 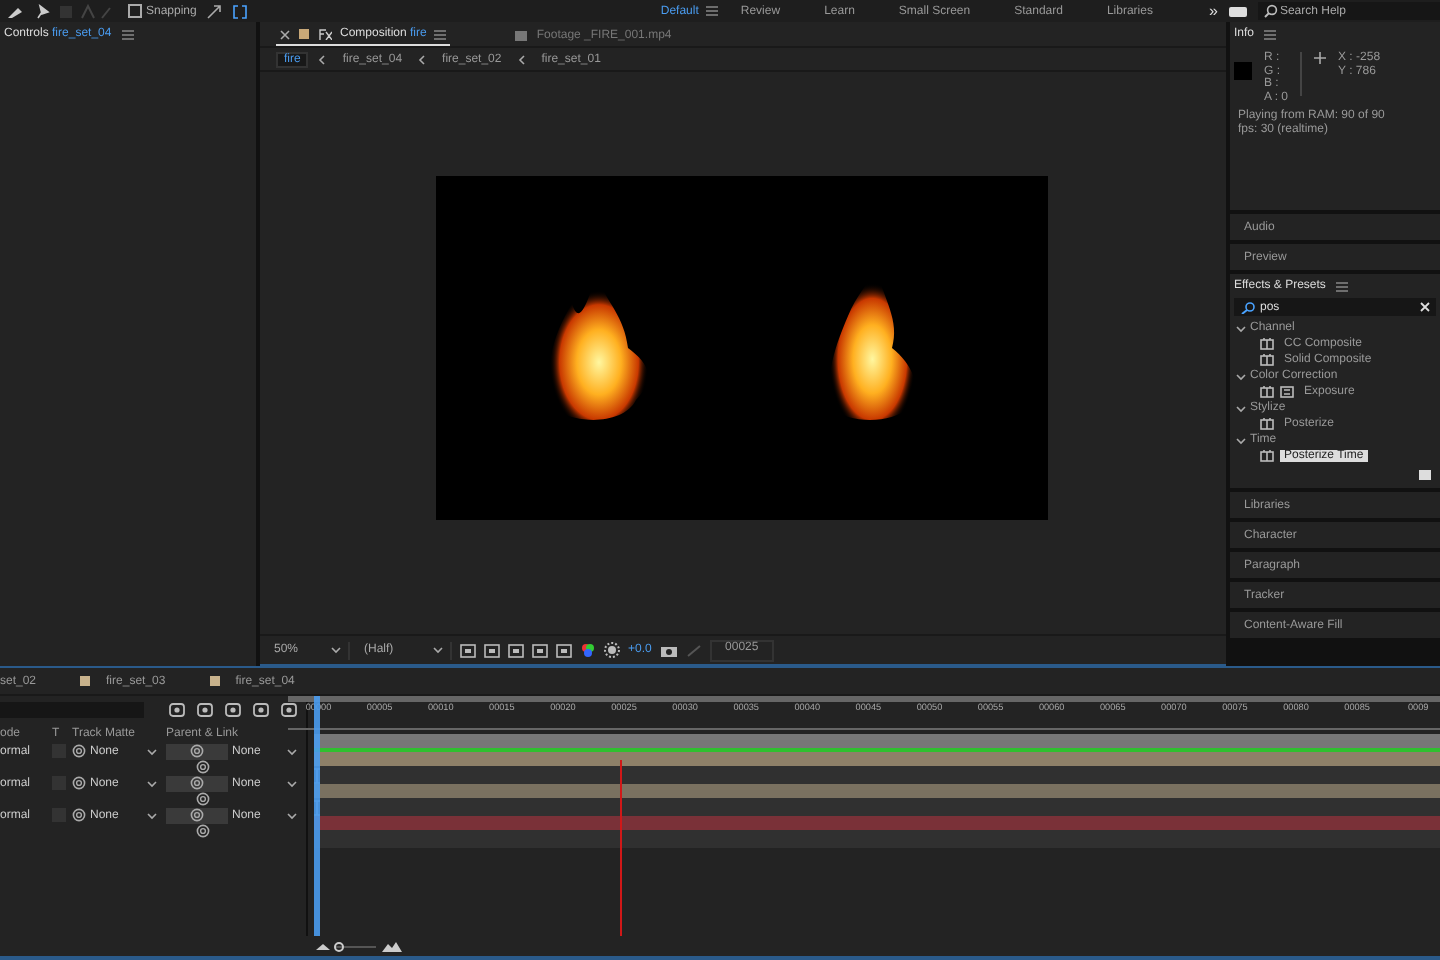 What do you see at coordinates (240, 11) in the screenshot?
I see `bracket-icon` at bounding box center [240, 11].